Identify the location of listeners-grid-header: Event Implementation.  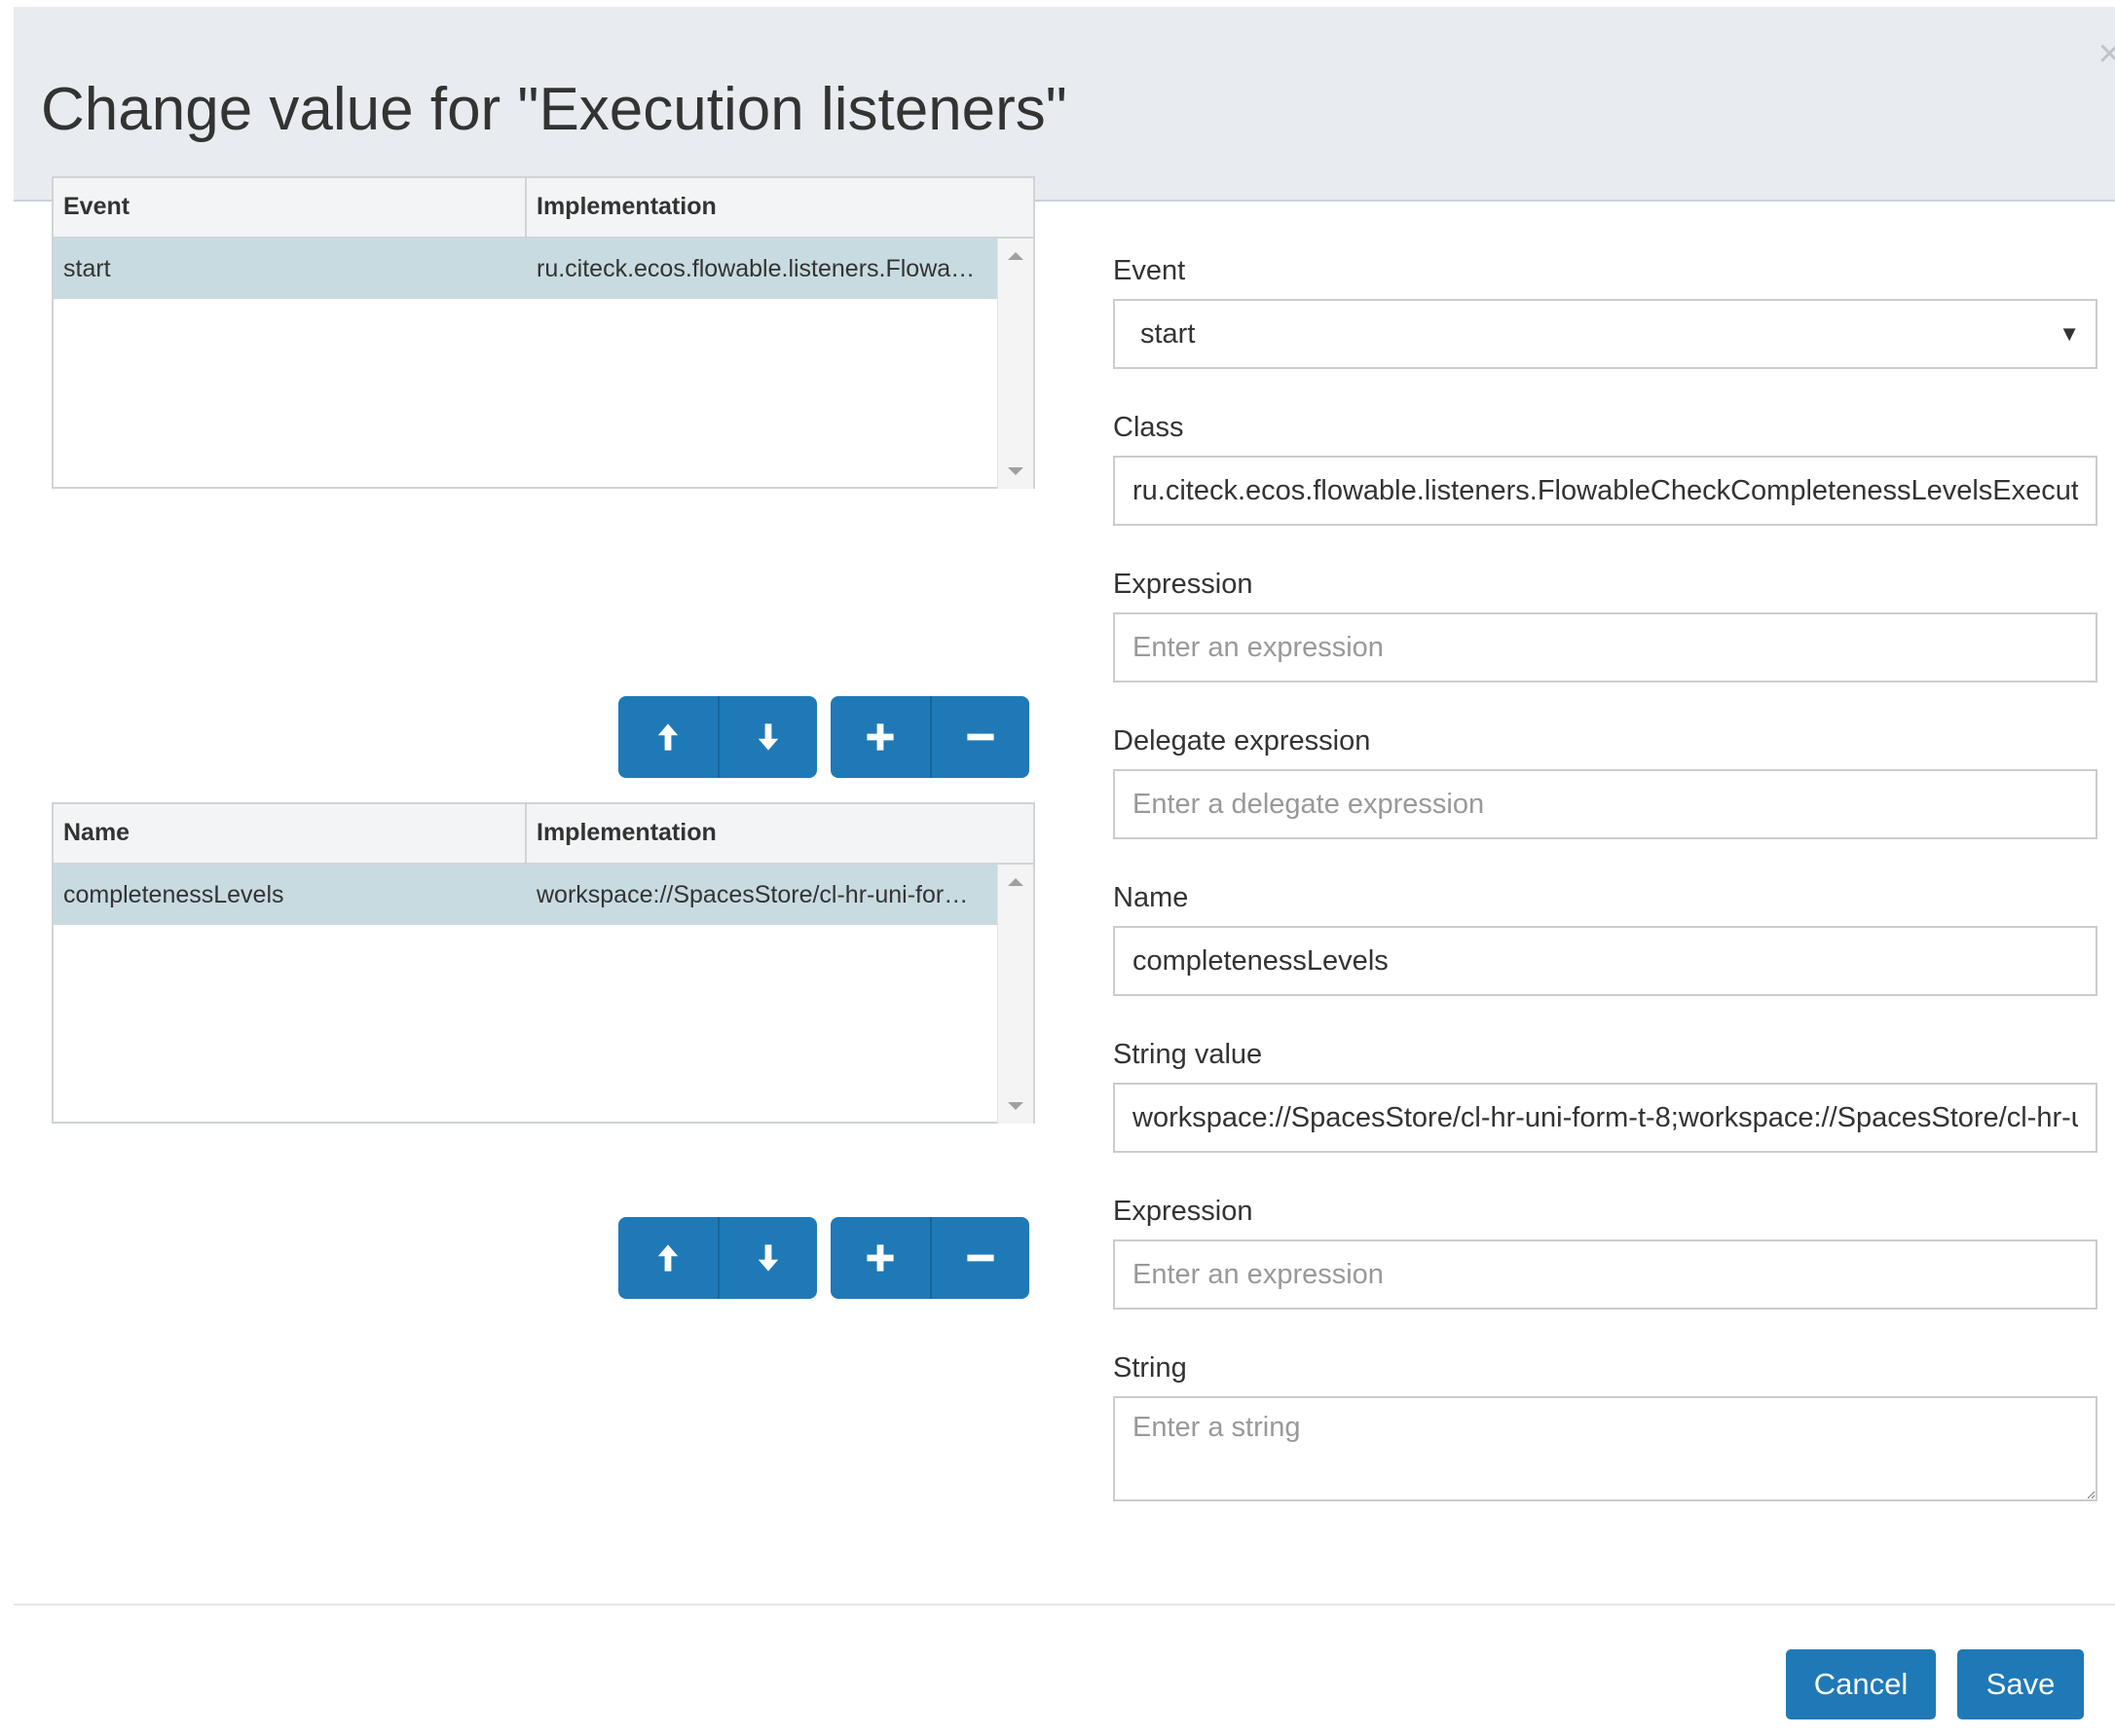
(543, 208).